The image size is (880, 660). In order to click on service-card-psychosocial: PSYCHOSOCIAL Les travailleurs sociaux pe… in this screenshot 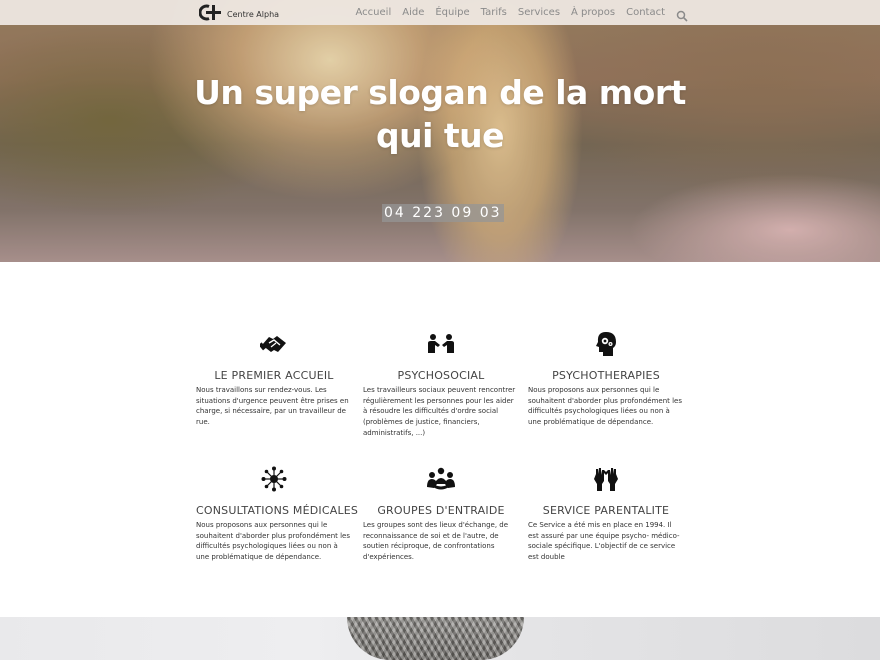, I will do `click(441, 384)`.